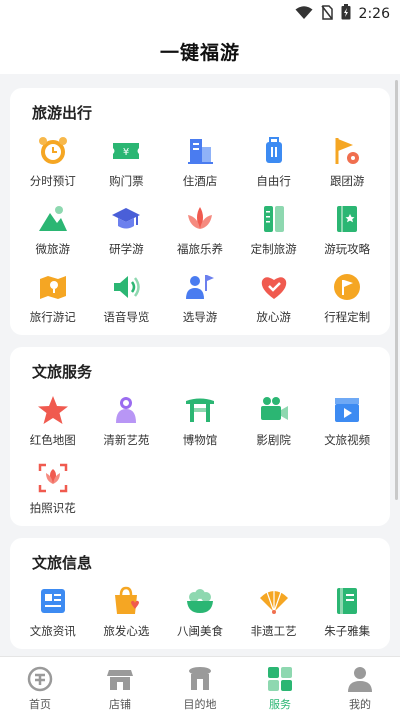 Image resolution: width=400 pixels, height=720 pixels. Describe the element at coordinates (40, 679) in the screenshot. I see `home-fu-icon` at that location.